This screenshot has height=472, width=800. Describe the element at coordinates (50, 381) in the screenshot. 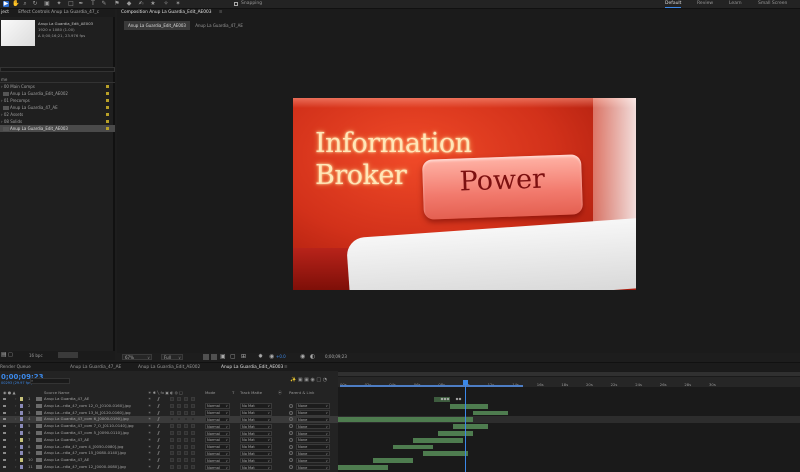

I see `layer-search-input` at that location.